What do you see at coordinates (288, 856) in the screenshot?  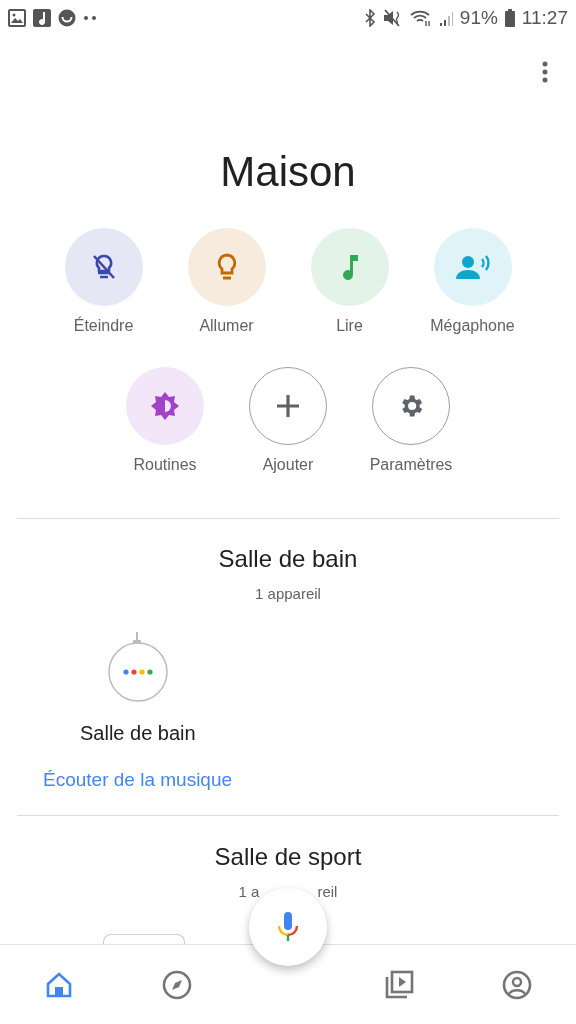 I see `room-title: Salle de sport` at bounding box center [288, 856].